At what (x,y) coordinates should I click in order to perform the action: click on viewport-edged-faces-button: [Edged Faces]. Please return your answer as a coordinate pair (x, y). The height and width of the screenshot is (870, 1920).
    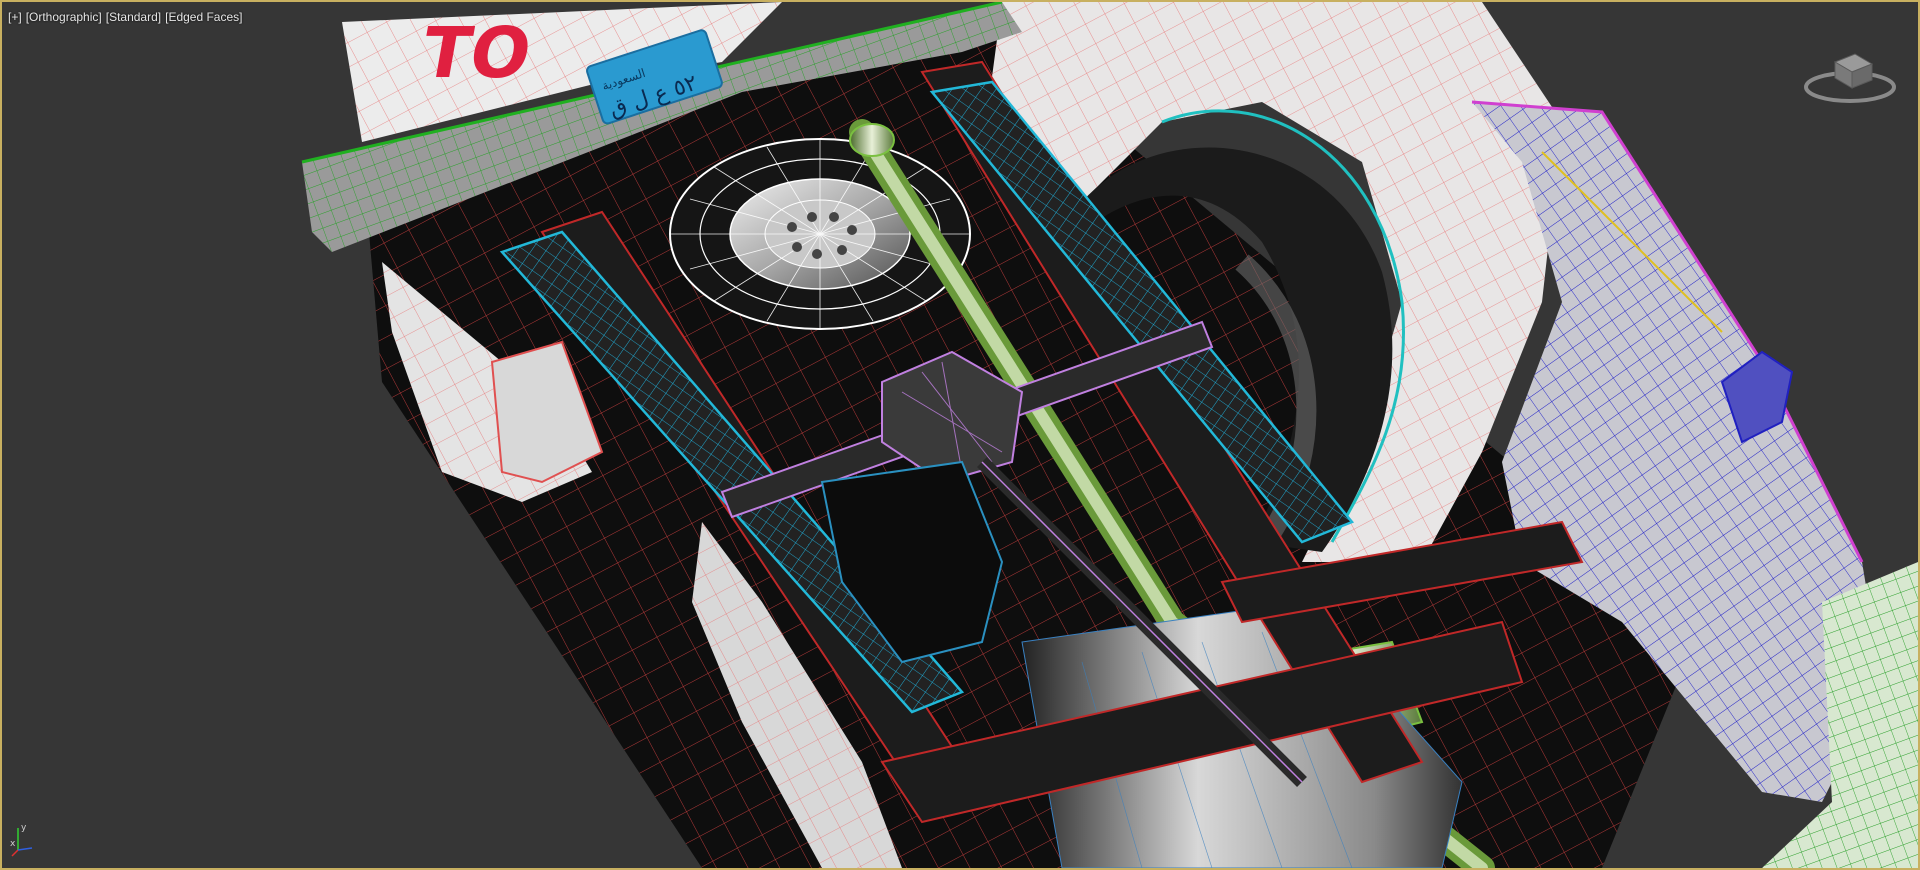
    Looking at the image, I should click on (203, 19).